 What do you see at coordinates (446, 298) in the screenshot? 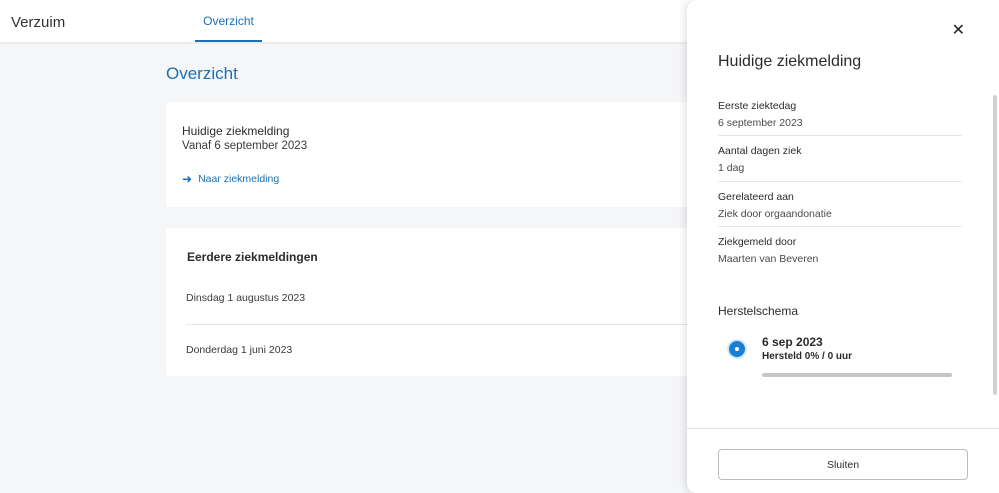
I see `list-item: Dinsdag 1 augustus 2023` at bounding box center [446, 298].